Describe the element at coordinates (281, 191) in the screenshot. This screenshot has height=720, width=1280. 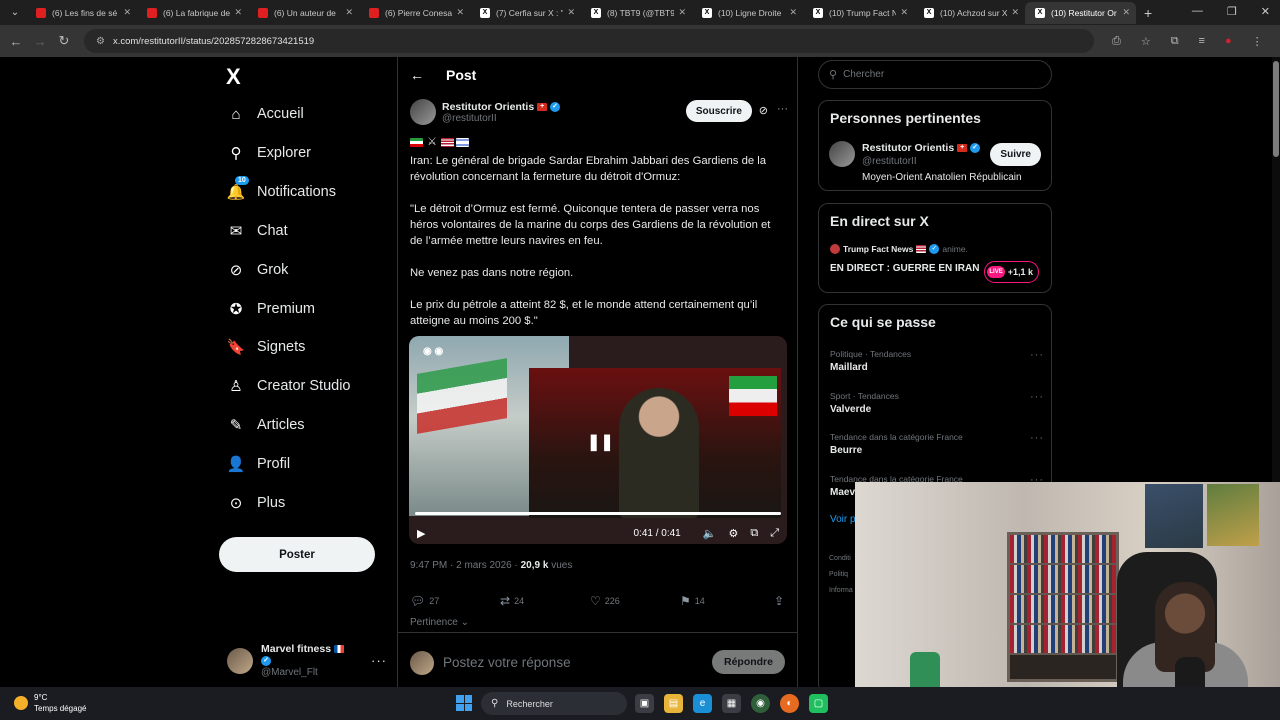
I see `sidebar-item-notifications: 🔔 10 Notifications` at that location.